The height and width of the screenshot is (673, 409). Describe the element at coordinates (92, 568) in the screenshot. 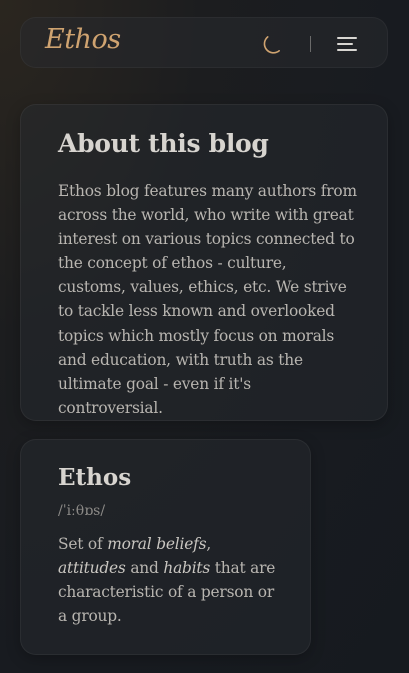

I see `definition-emphasis-attitudes: attitudes` at that location.